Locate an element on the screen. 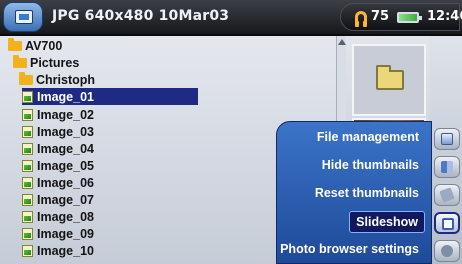 The width and height of the screenshot is (462, 264). list-item-image-05: Image_05 is located at coordinates (58, 165).